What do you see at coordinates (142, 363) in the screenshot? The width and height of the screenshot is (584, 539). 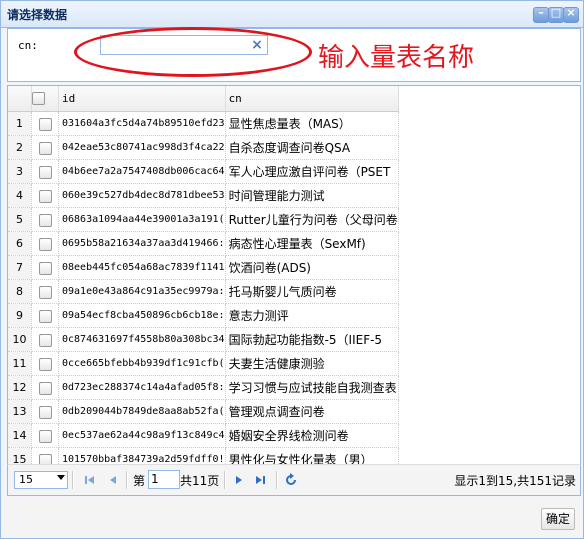 I see `cell-id: 0cce665bfebb4b939df1c91cfb(` at bounding box center [142, 363].